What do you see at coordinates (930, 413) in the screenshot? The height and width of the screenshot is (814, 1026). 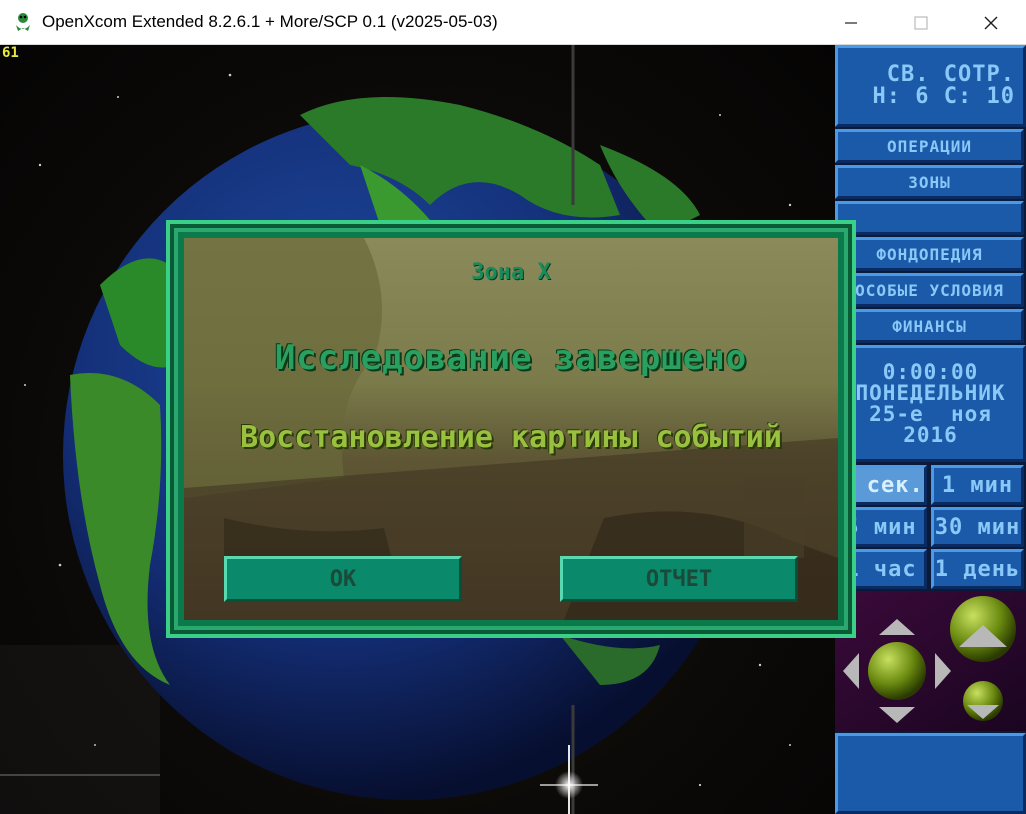 I see `clock-date: 25-е ноя` at bounding box center [930, 413].